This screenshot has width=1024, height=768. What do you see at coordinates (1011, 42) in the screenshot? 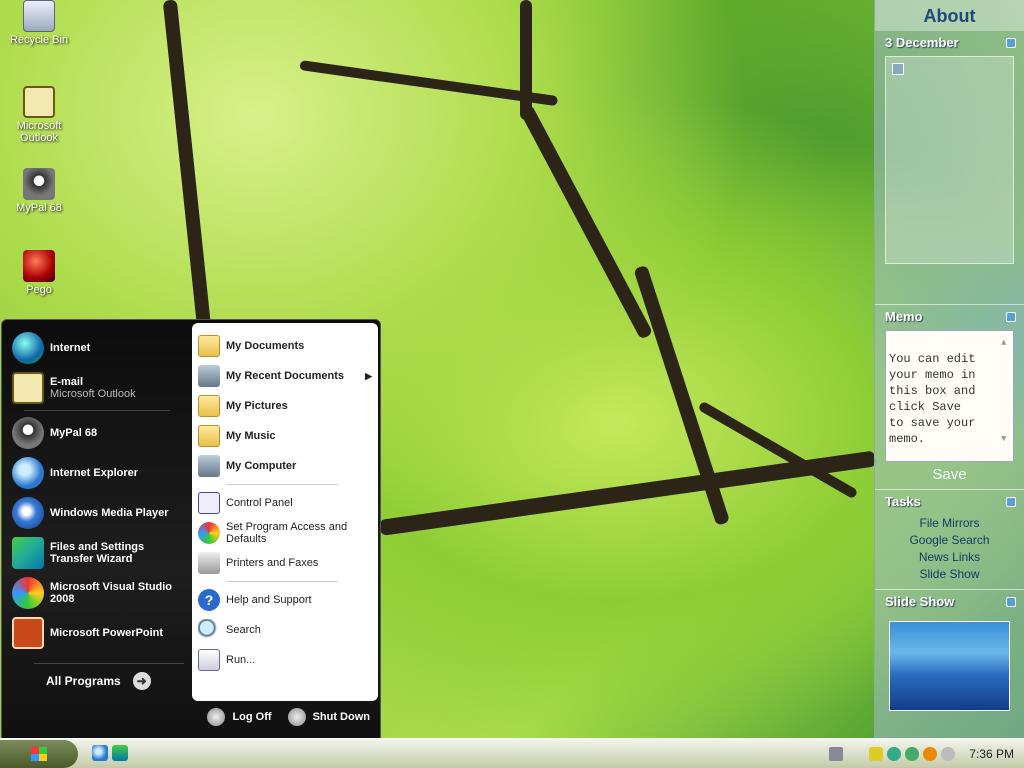
I see `calendar-gadget-icon` at bounding box center [1011, 42].